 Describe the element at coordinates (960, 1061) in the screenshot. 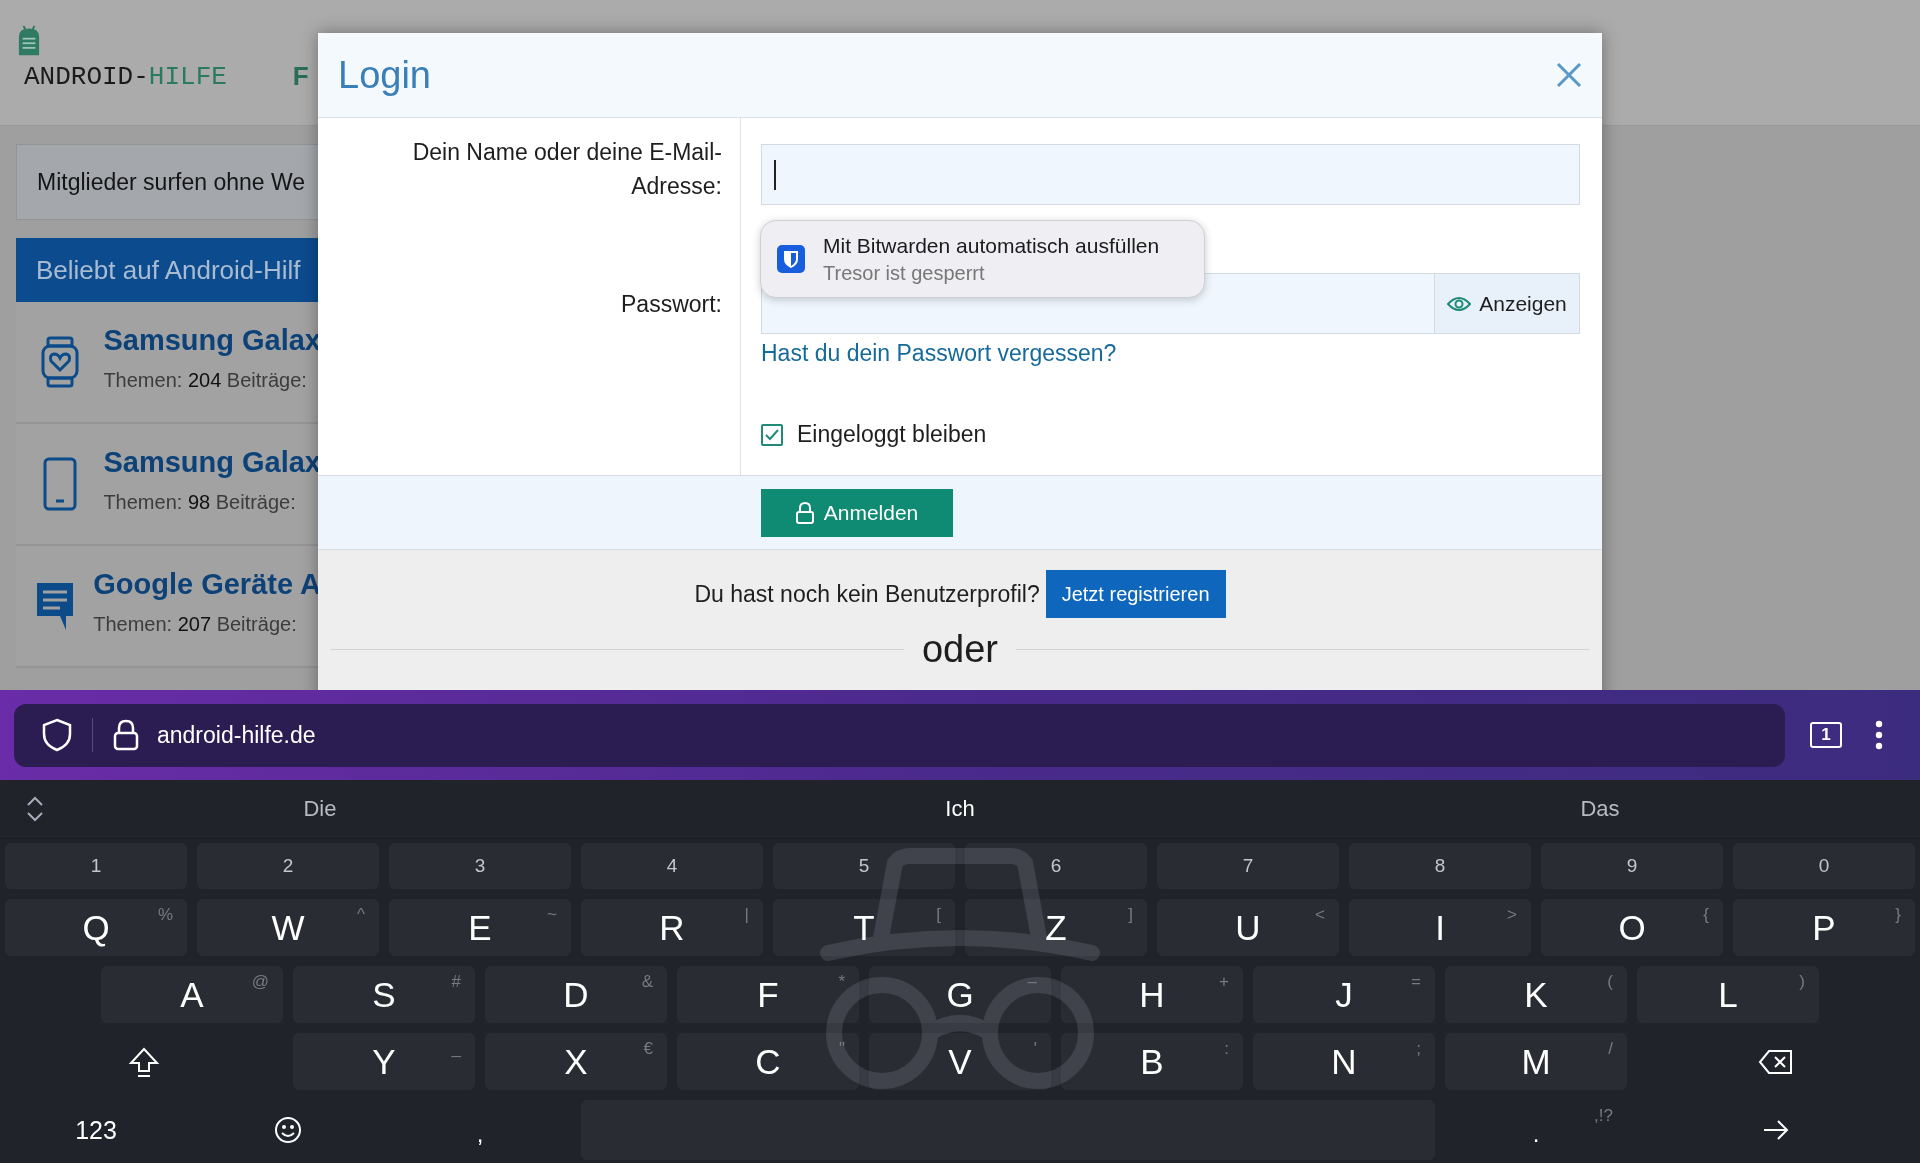

I see `key: ' V` at that location.